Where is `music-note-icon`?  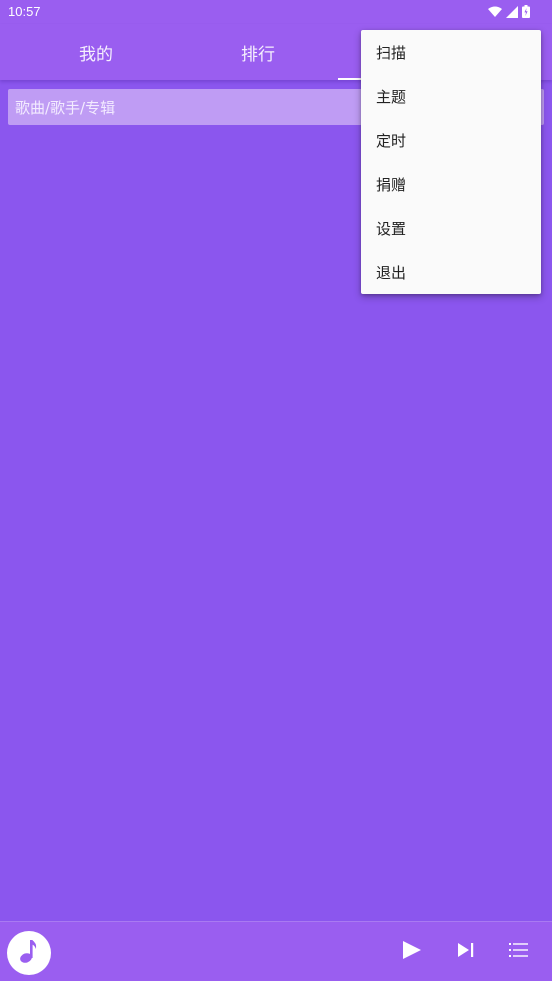 music-note-icon is located at coordinates (29, 953).